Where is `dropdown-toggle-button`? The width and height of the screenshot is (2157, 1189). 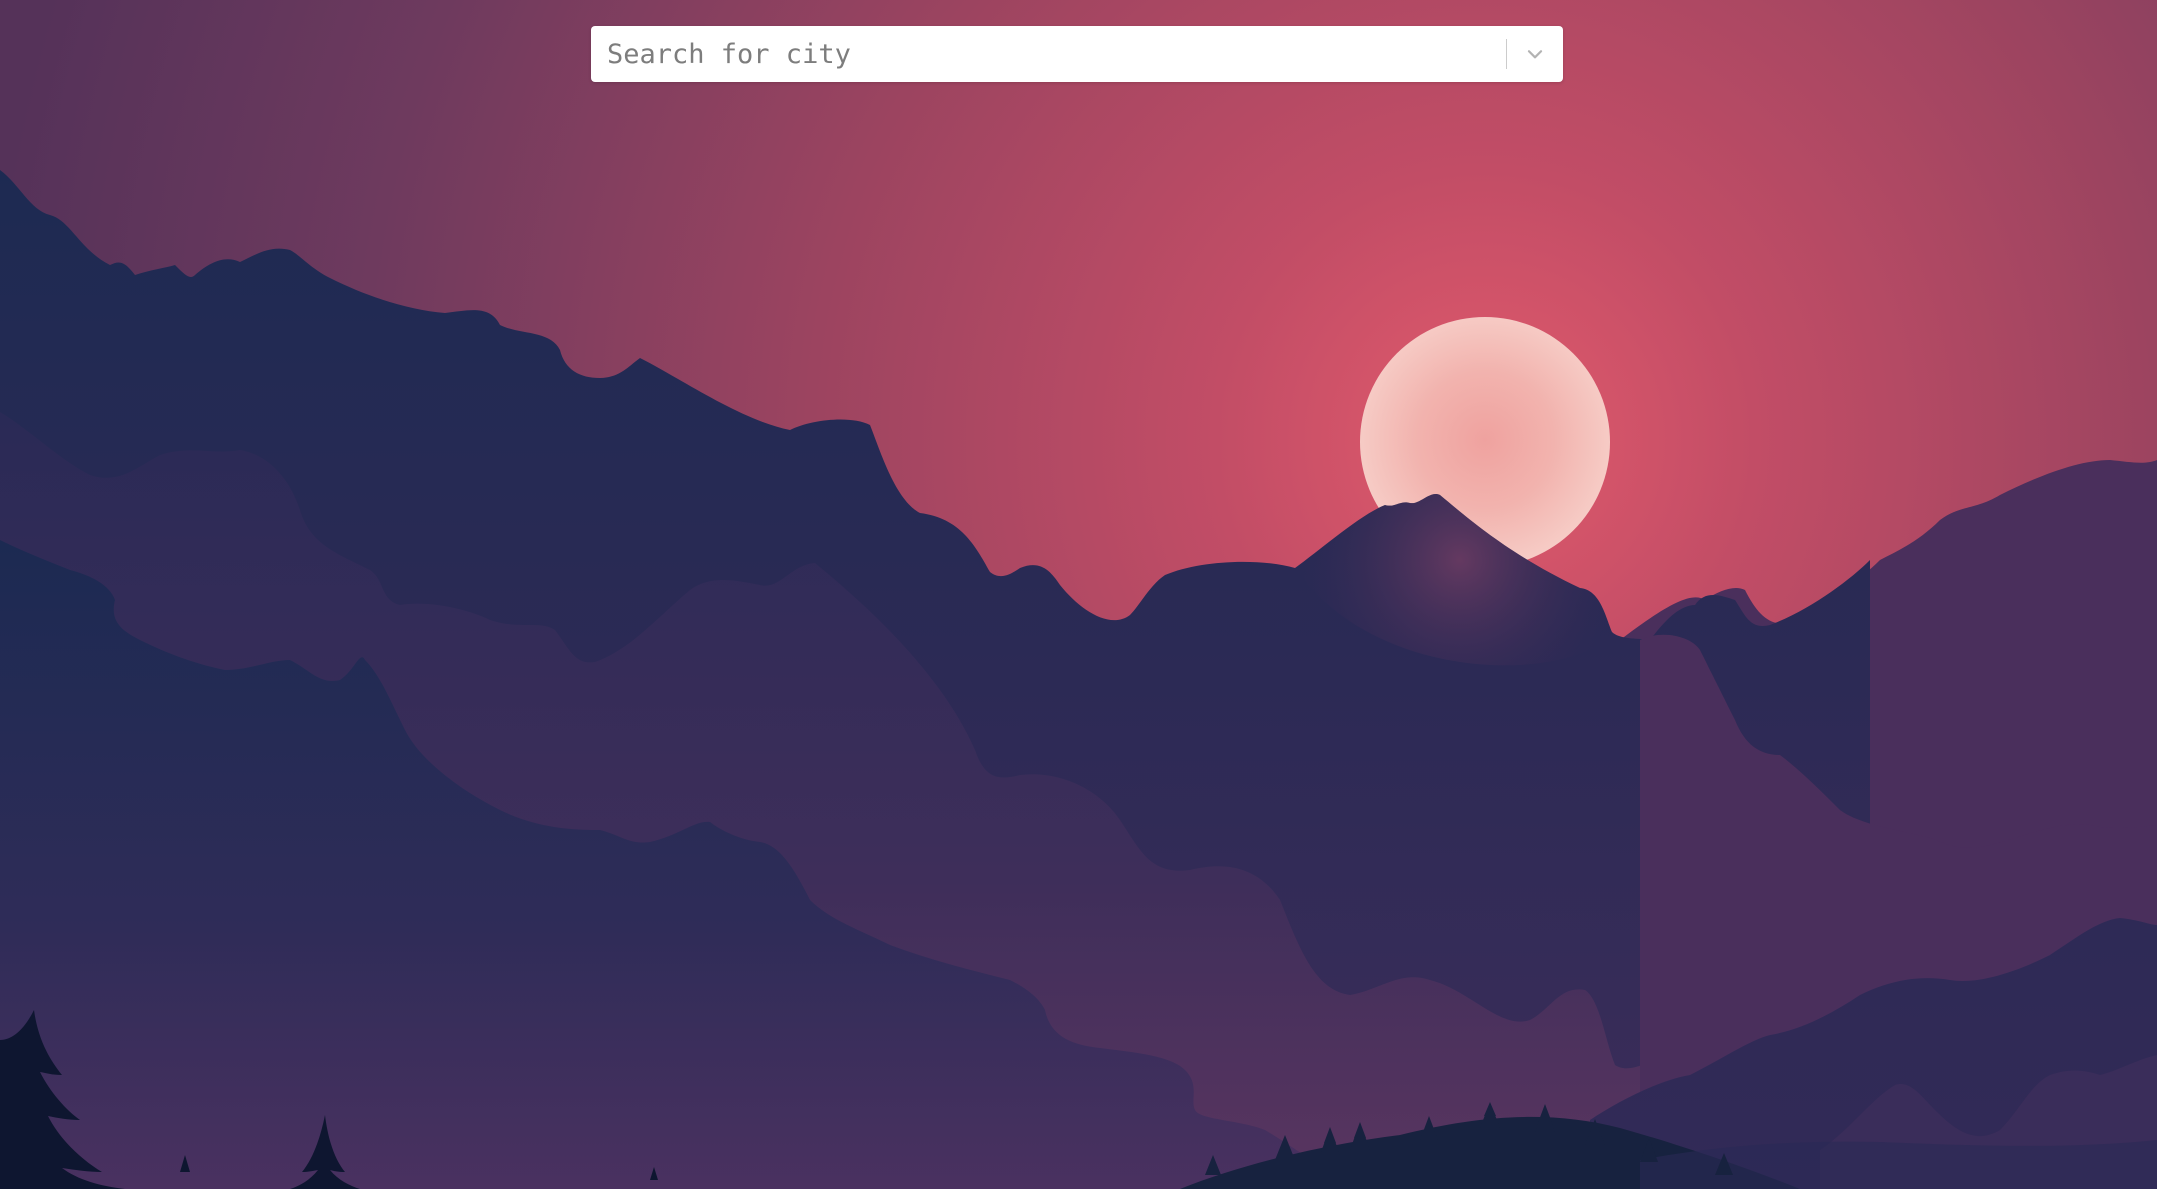 dropdown-toggle-button is located at coordinates (1535, 54).